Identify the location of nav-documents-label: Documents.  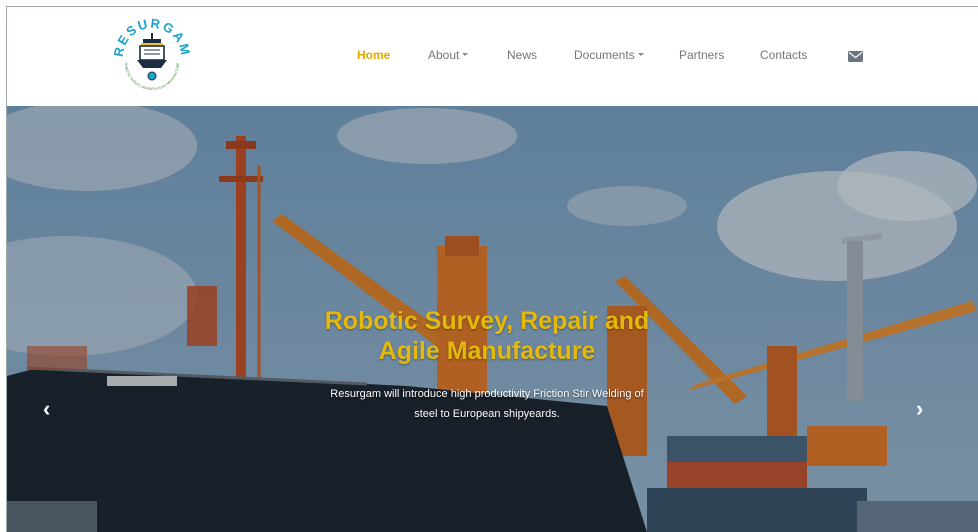
(604, 55).